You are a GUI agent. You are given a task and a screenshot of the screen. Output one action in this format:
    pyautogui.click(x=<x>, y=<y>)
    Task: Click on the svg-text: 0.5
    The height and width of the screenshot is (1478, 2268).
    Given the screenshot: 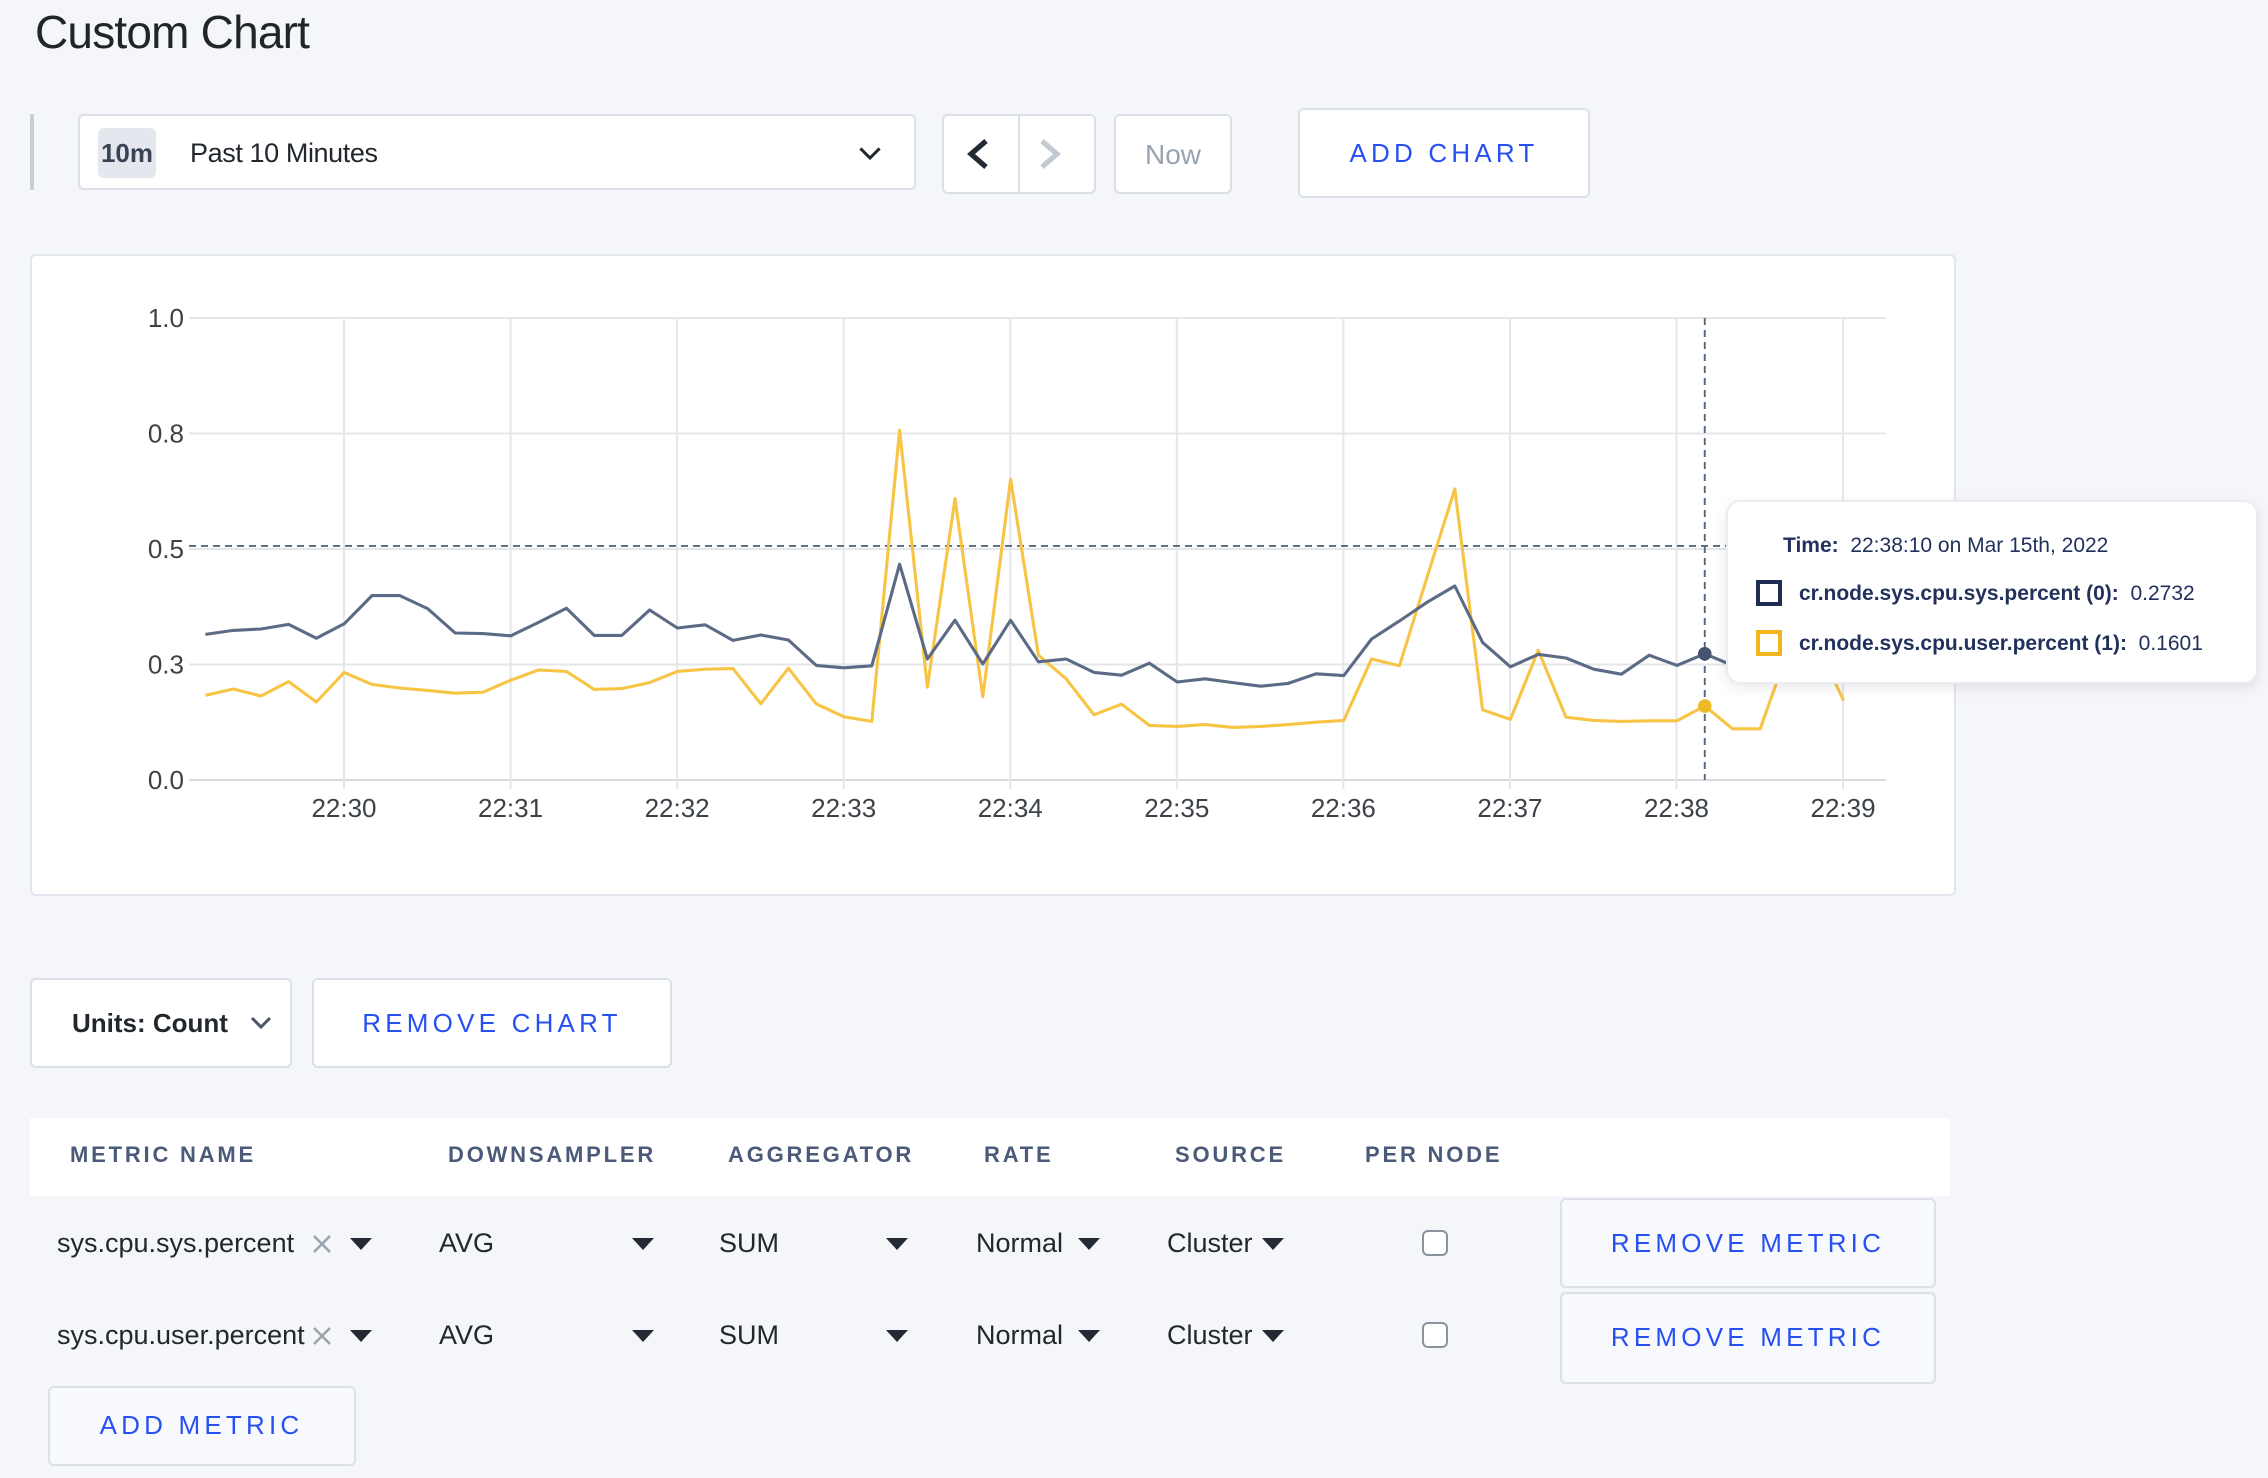 What is the action you would take?
    pyautogui.click(x=166, y=548)
    